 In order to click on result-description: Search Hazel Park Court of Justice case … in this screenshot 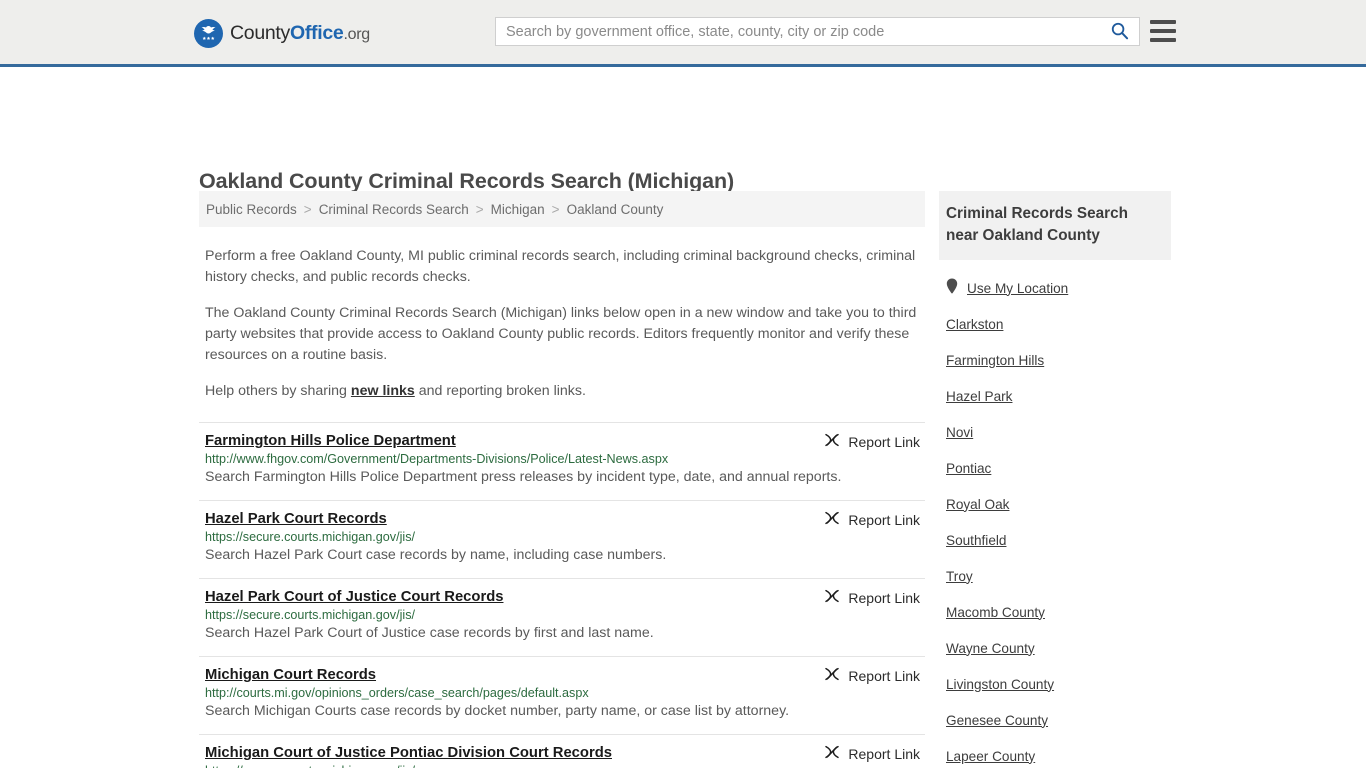, I will do `click(429, 633)`.